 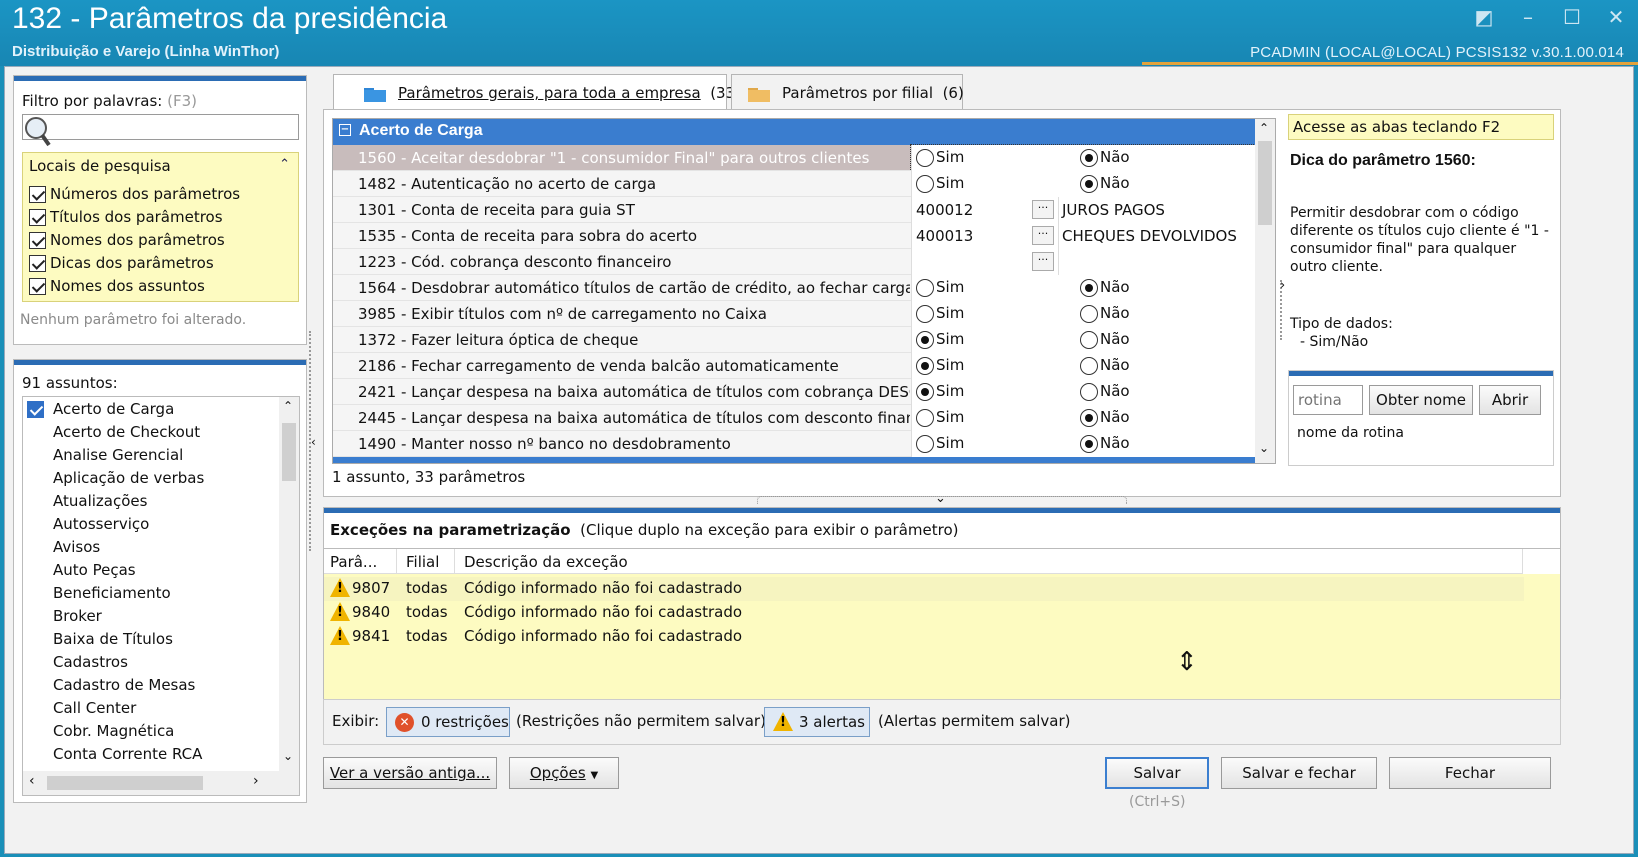 What do you see at coordinates (94, 570) in the screenshot?
I see `list-item: Auto Peças` at bounding box center [94, 570].